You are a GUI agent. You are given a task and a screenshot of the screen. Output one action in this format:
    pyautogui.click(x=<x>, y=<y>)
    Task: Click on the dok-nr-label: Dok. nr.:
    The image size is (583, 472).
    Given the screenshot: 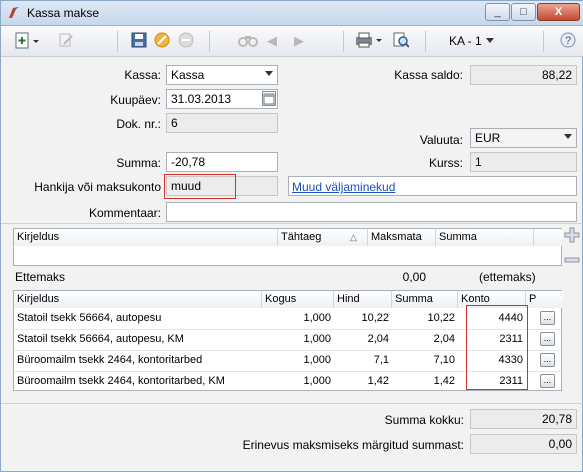 What is the action you would take?
    pyautogui.click(x=138, y=124)
    